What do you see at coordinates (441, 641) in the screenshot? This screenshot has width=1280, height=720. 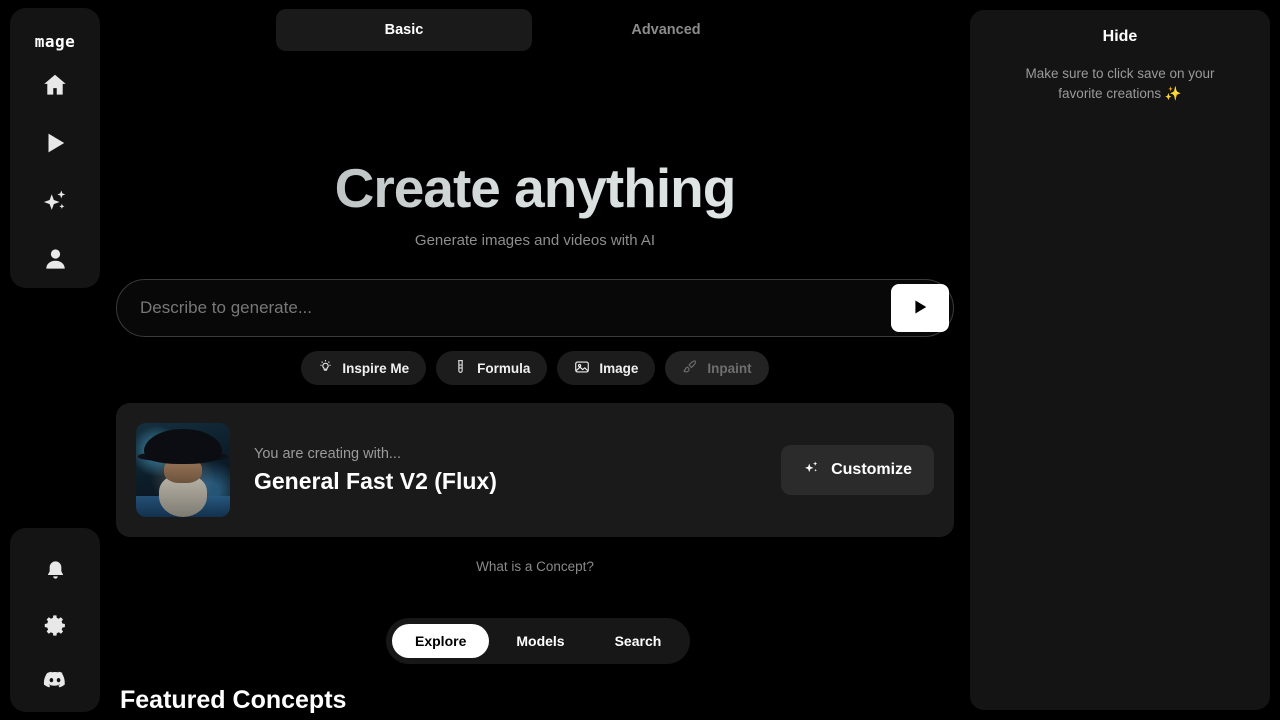 I see `segment-explore: Explore` at bounding box center [441, 641].